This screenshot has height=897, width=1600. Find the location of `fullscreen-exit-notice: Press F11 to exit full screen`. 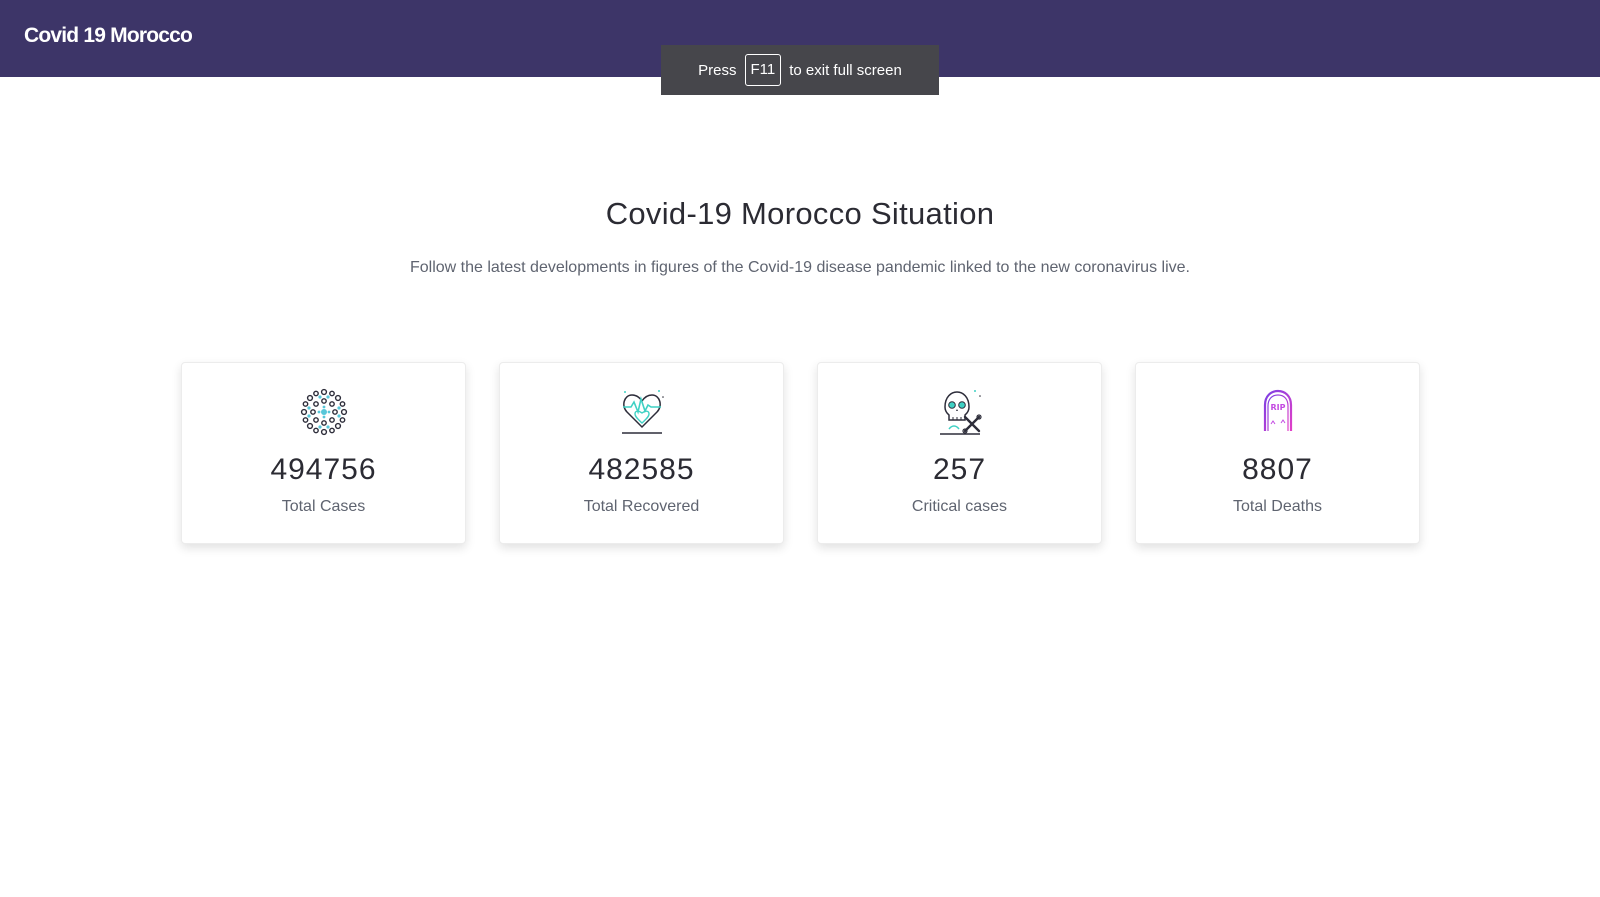

fullscreen-exit-notice: Press F11 to exit full screen is located at coordinates (800, 70).